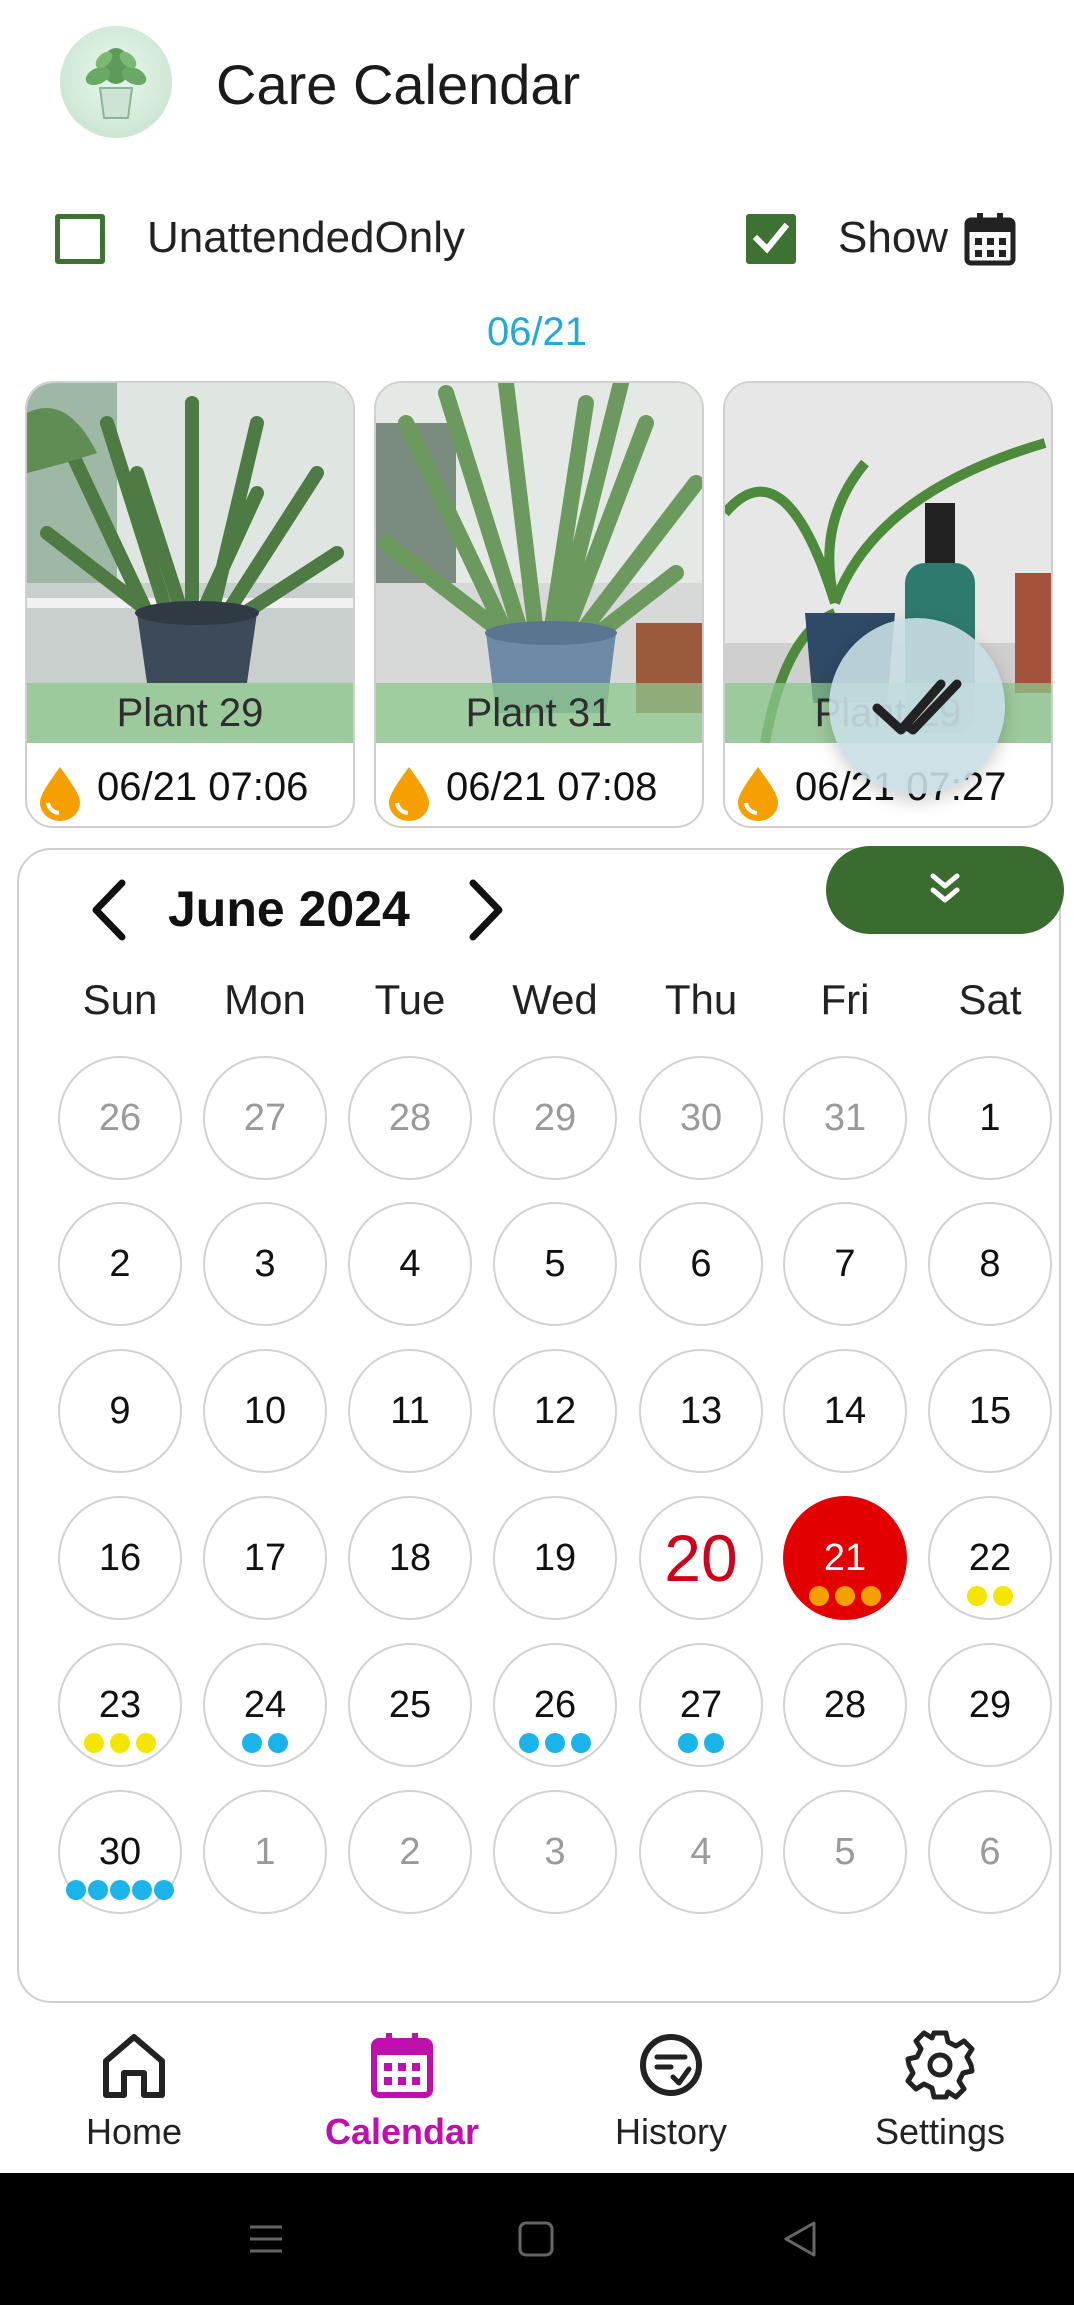  Describe the element at coordinates (60, 794) in the screenshot. I see `water-drop-icon` at that location.